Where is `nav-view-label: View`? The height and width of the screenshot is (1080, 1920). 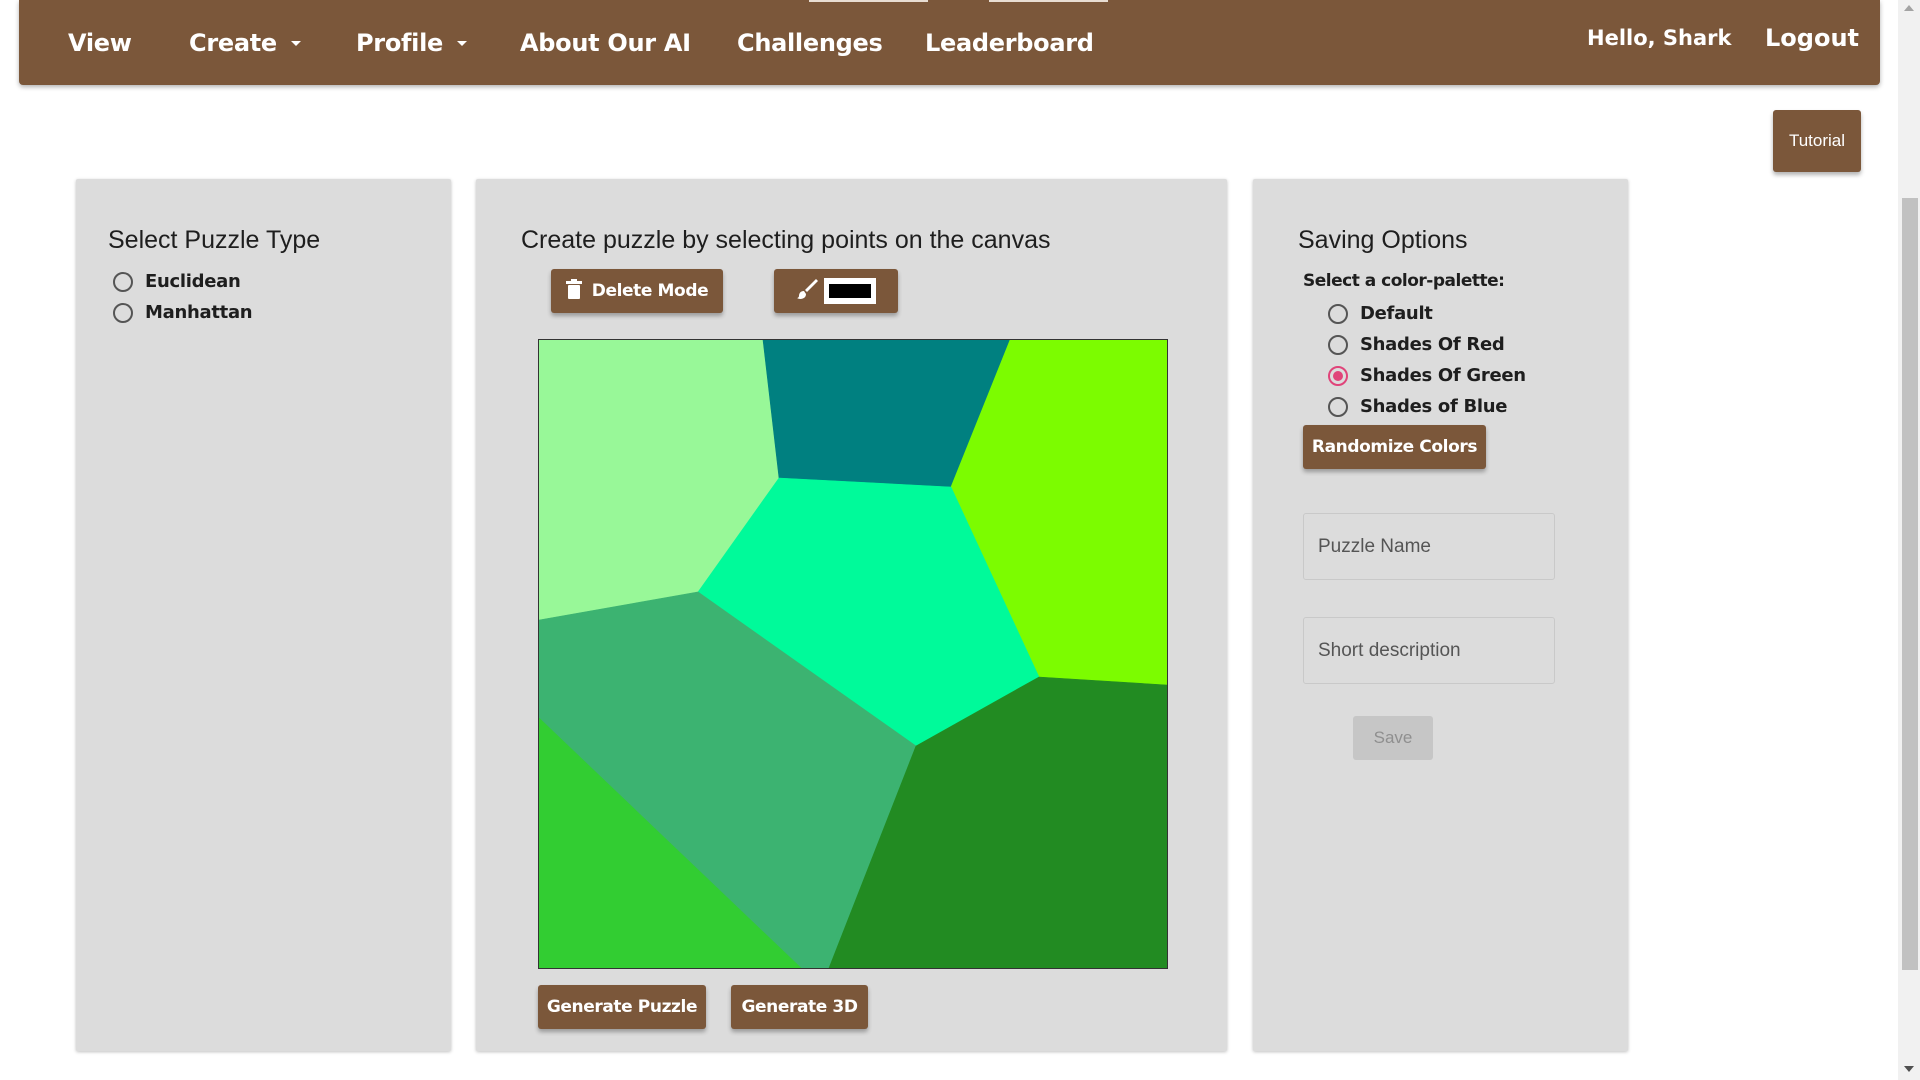 nav-view-label: View is located at coordinates (100, 42).